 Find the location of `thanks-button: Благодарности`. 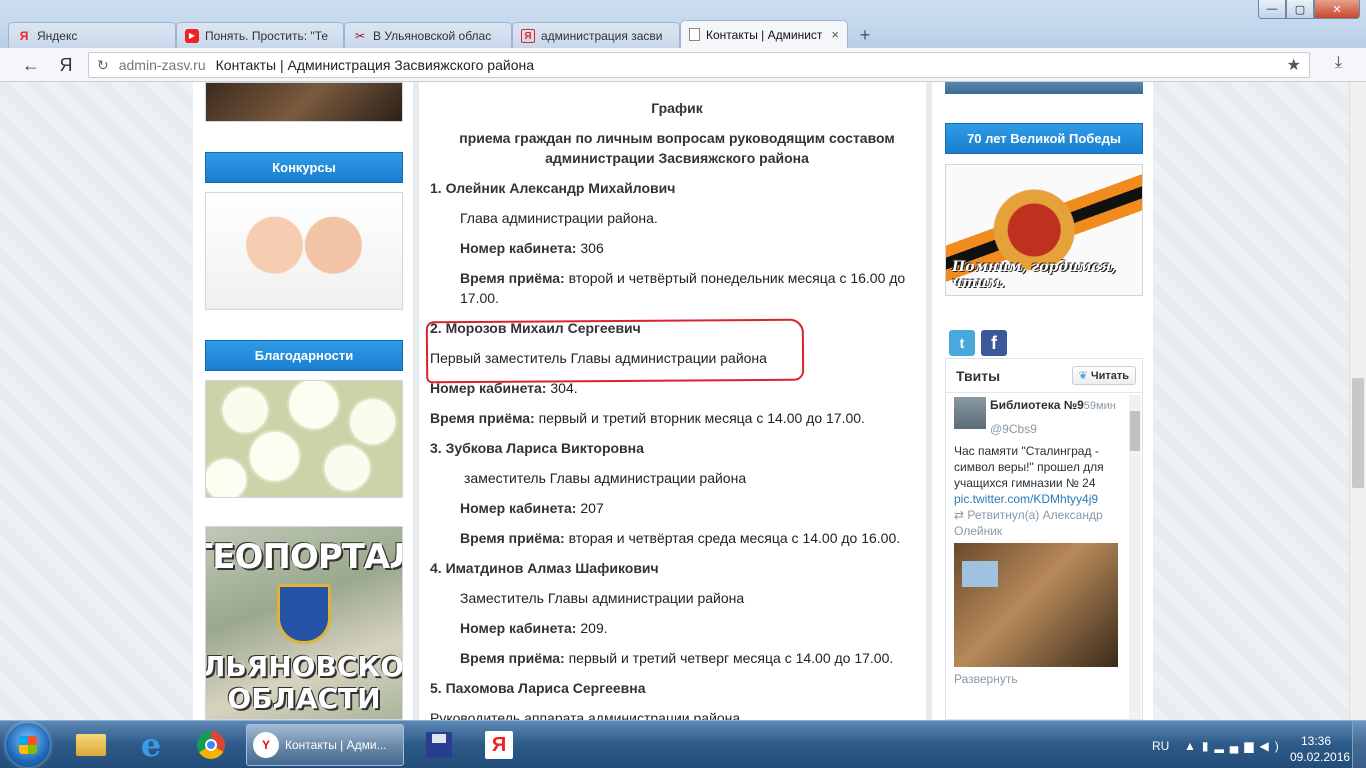

thanks-button: Благодарности is located at coordinates (304, 355).